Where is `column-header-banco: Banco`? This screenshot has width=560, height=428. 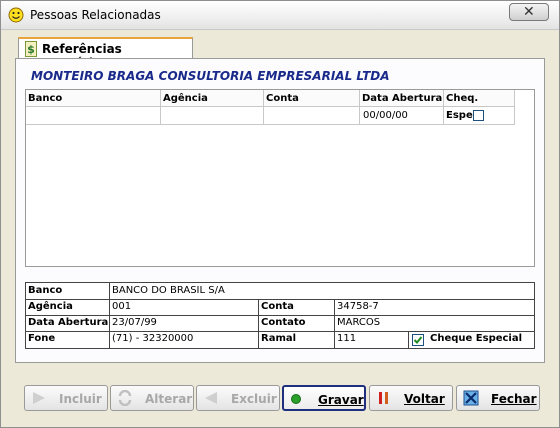
column-header-banco: Banco is located at coordinates (93, 98).